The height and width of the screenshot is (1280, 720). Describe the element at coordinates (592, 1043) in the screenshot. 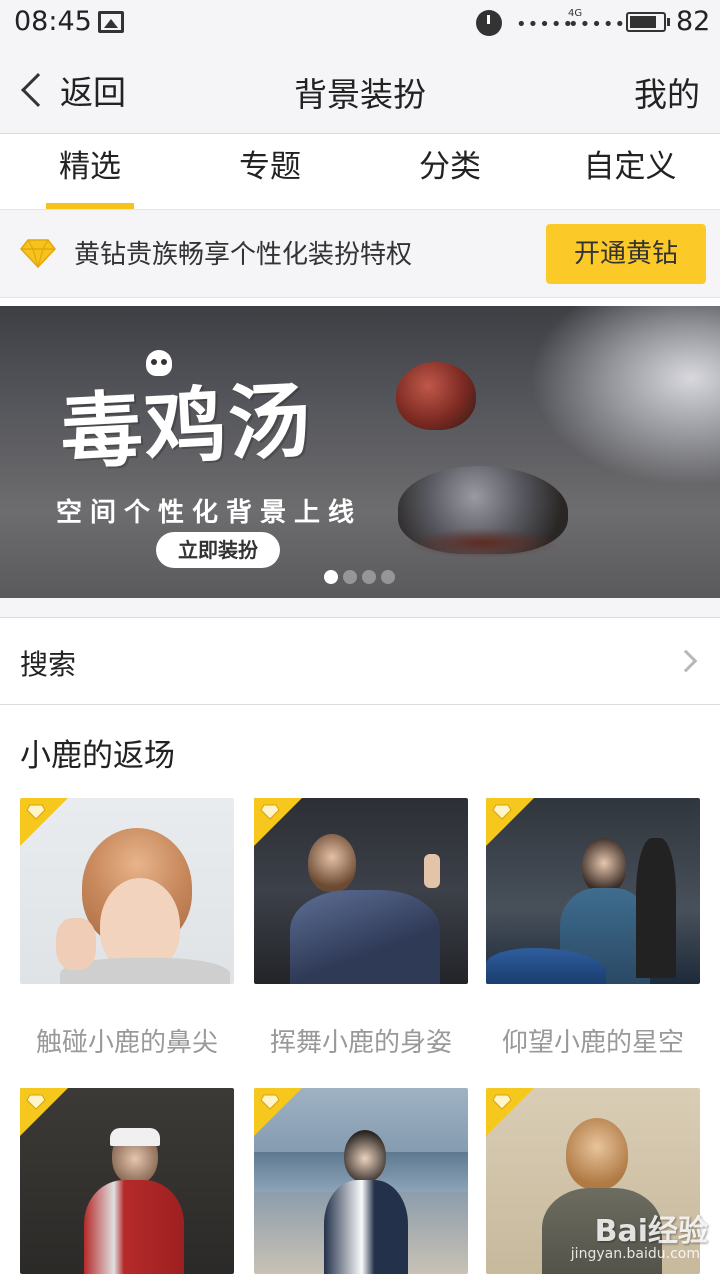

I see `background-name: 仰望小鹿的星空` at that location.